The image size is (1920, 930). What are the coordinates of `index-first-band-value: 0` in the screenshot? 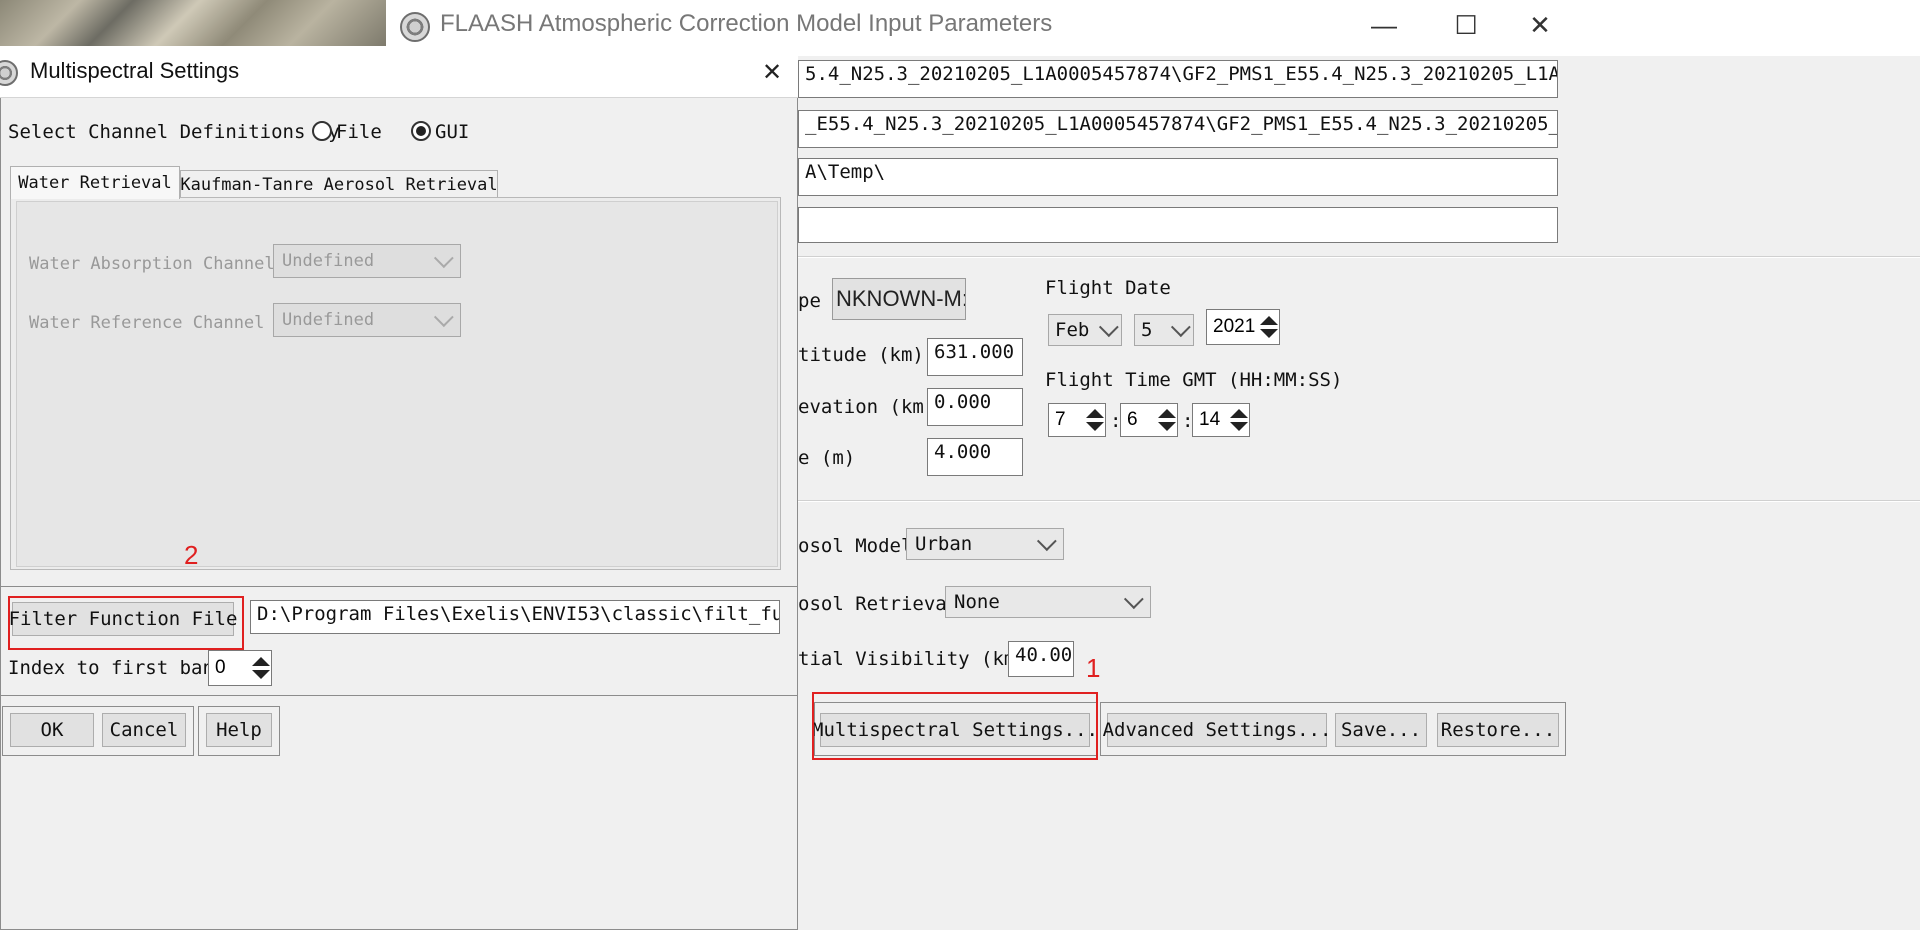 It's located at (220, 667).